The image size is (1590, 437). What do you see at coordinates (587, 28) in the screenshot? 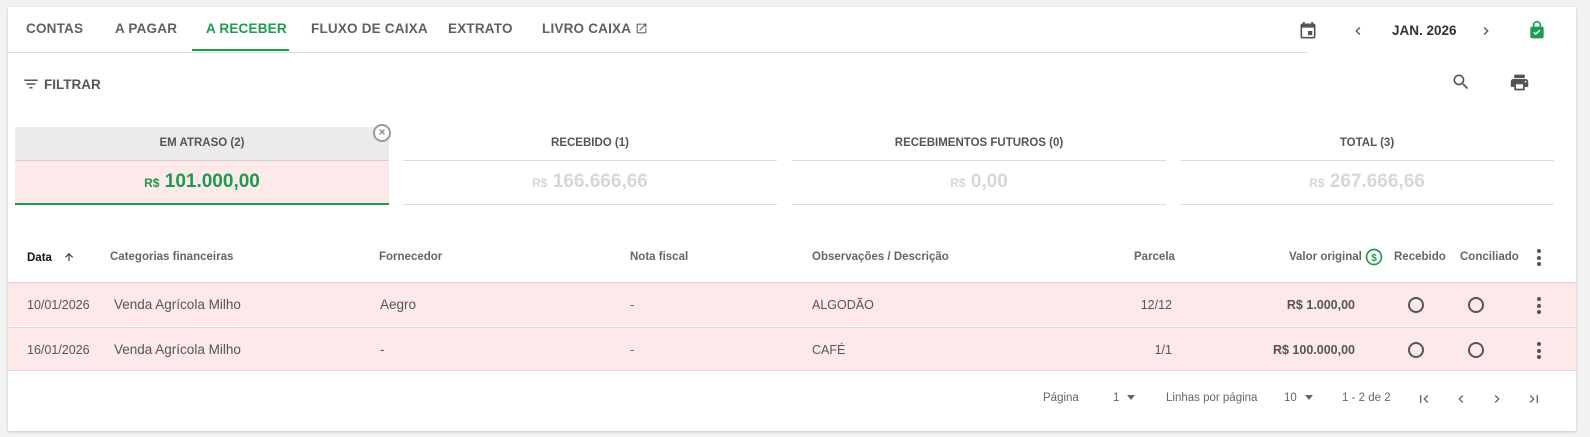
I see `tab-livro-caixa-label: LIVRO CAIXA` at bounding box center [587, 28].